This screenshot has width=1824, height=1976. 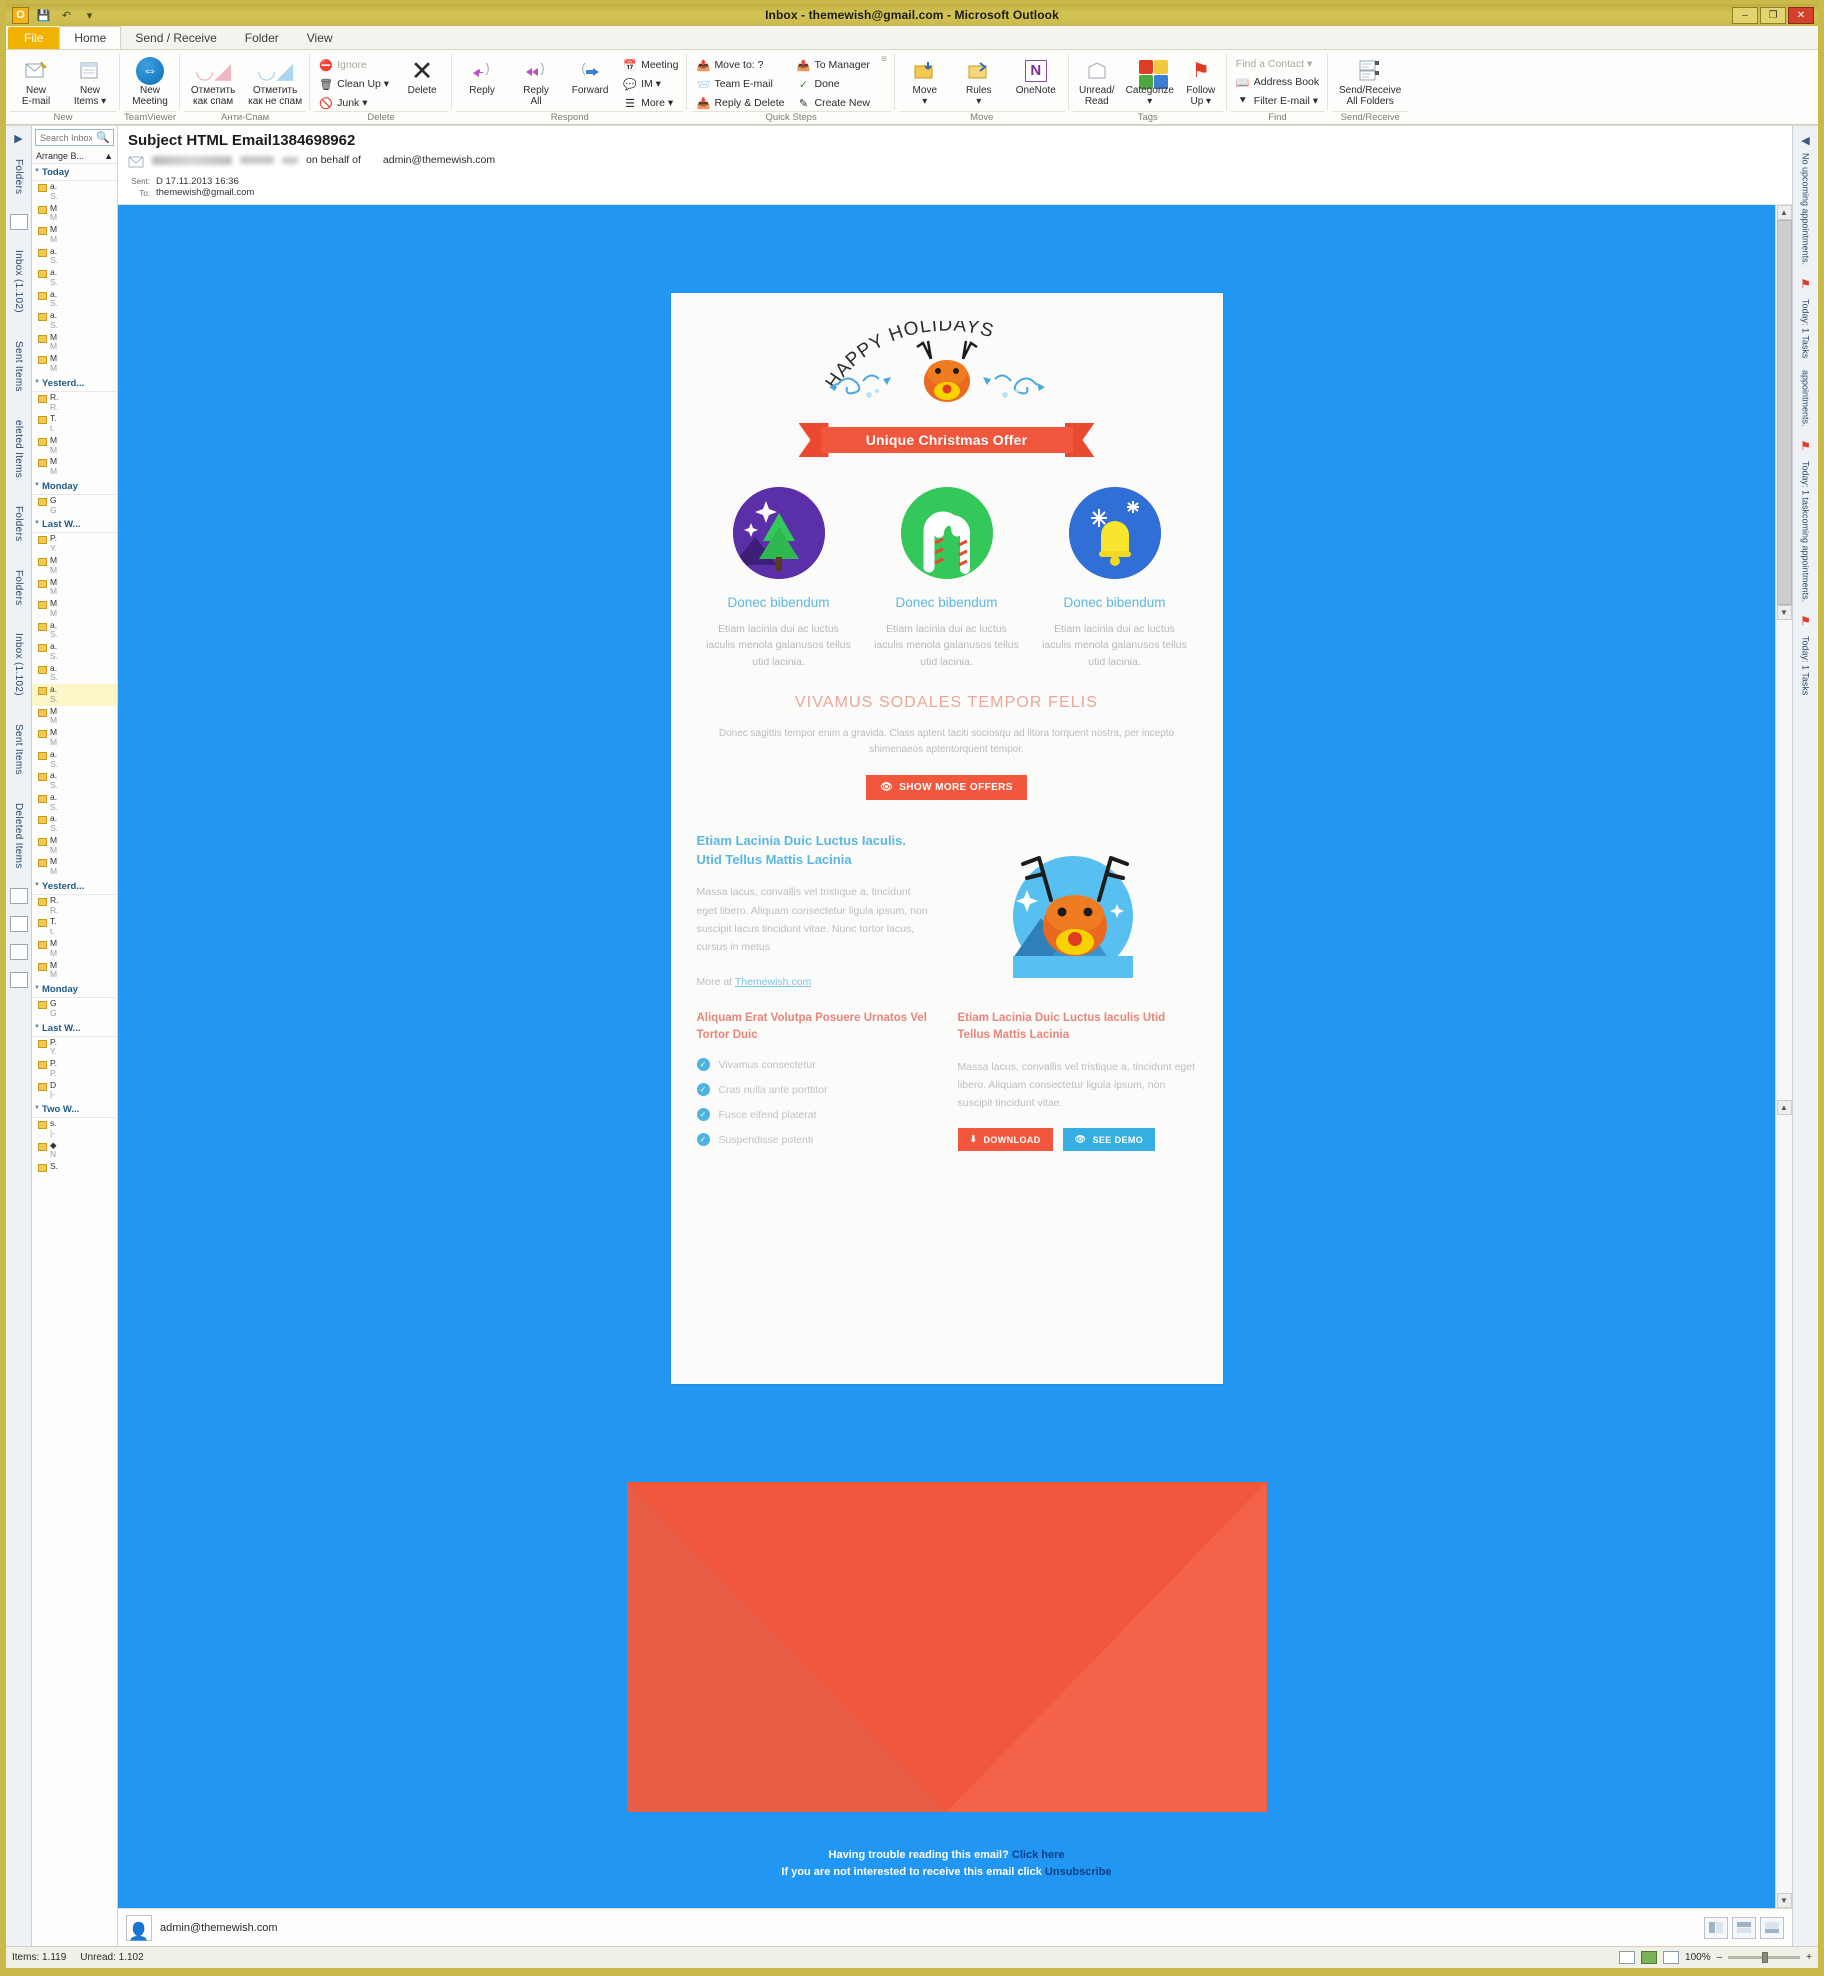 I want to click on compact-view-icon, so click(x=1671, y=1957).